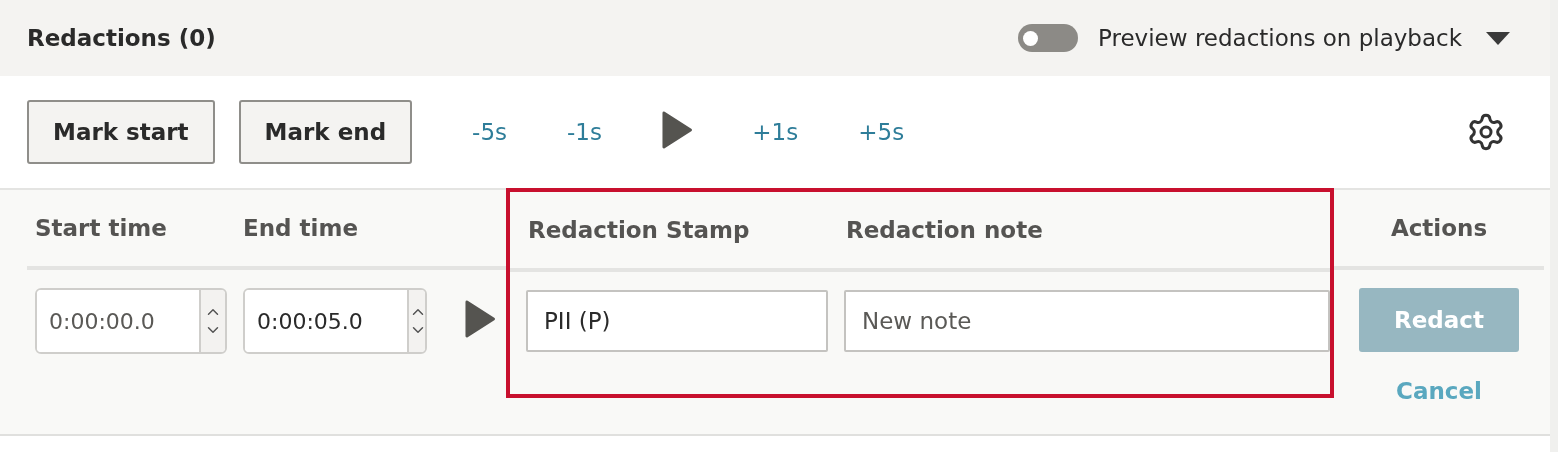 Image resolution: width=1558 pixels, height=452 pixels. Describe the element at coordinates (131, 321) in the screenshot. I see `time-field: 0:00:00.0` at that location.